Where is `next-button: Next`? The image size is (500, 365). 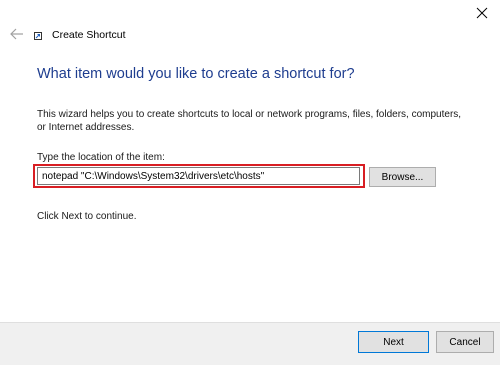
next-button: Next is located at coordinates (393, 342).